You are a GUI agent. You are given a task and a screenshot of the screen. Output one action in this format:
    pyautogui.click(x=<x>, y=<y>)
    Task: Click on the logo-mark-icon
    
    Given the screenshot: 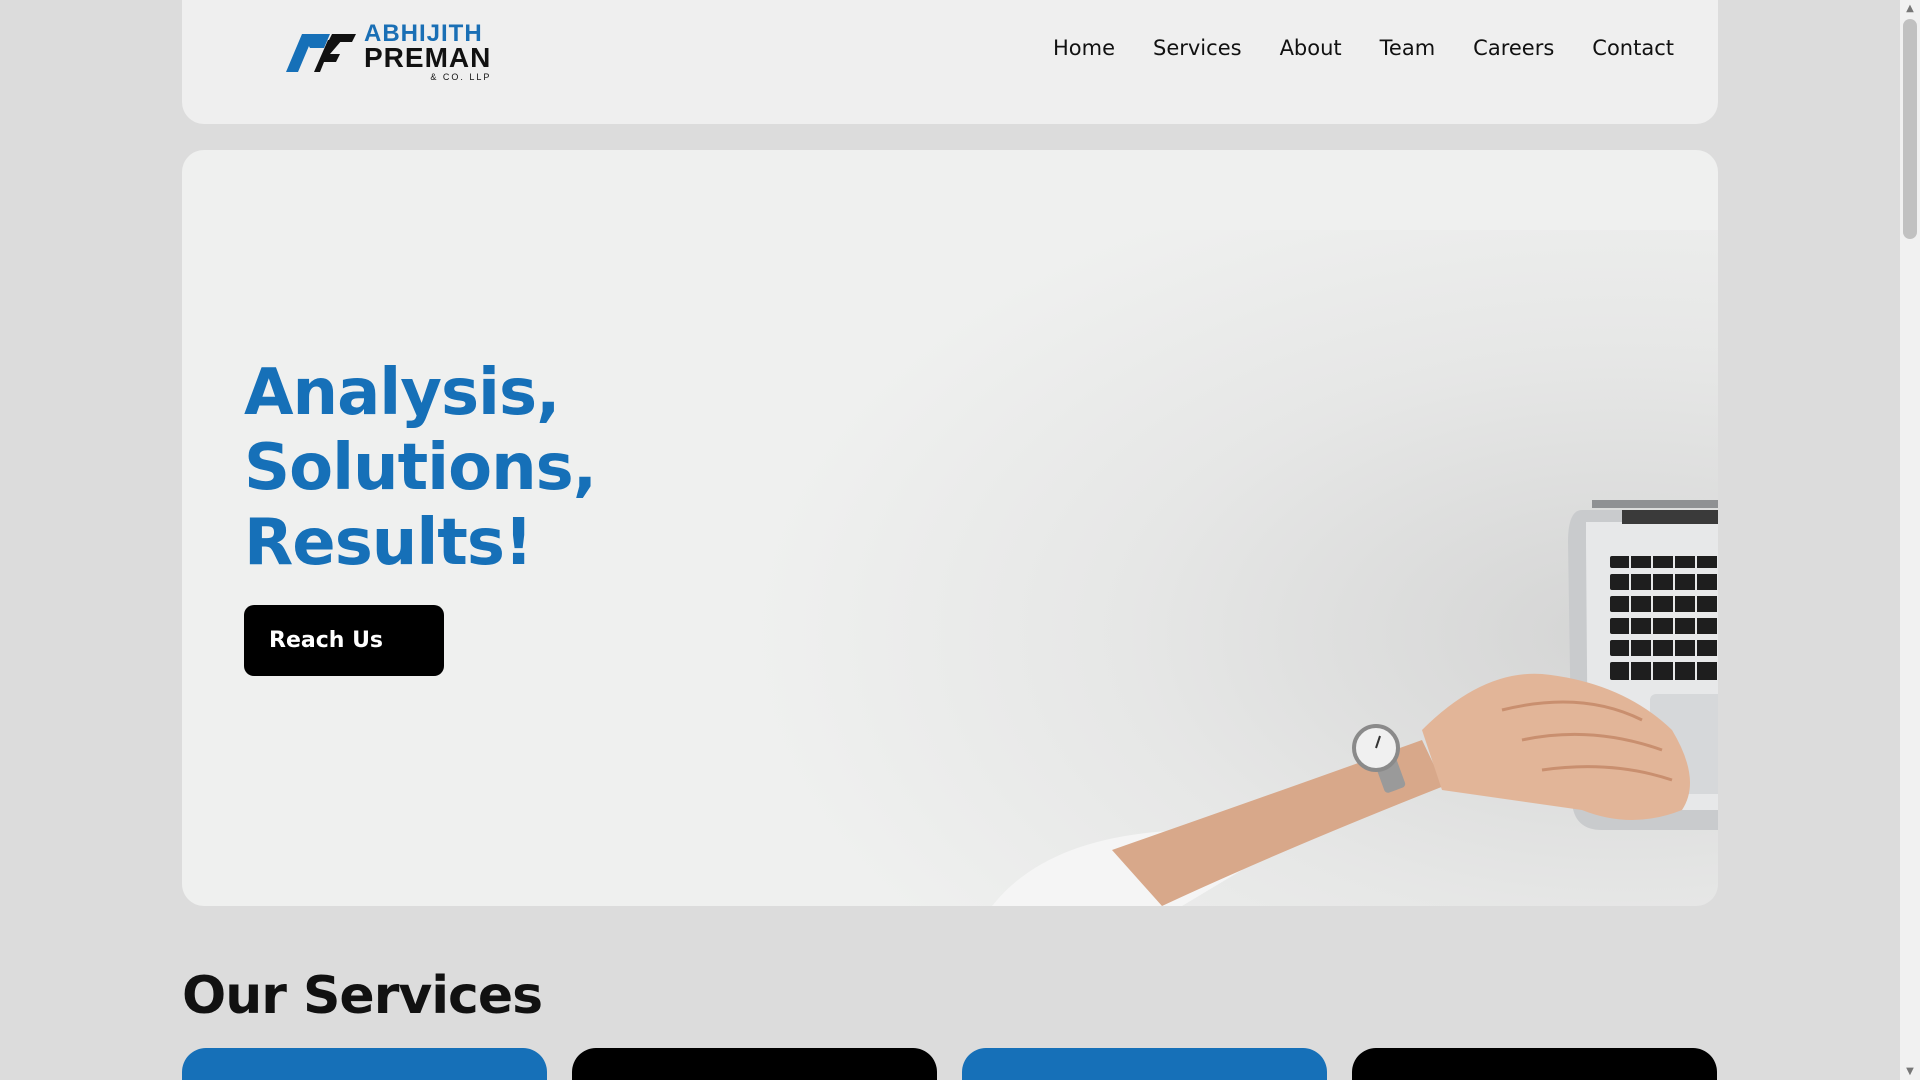 What is the action you would take?
    pyautogui.click(x=321, y=53)
    